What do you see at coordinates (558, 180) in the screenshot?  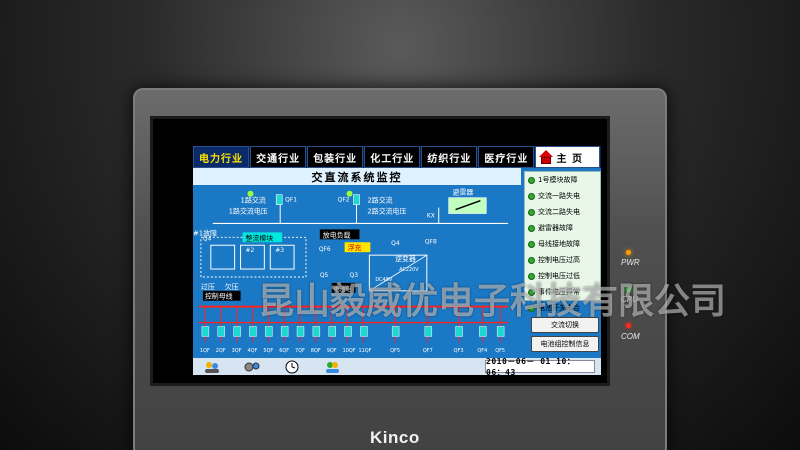 I see `fault-label: 1号模块故障` at bounding box center [558, 180].